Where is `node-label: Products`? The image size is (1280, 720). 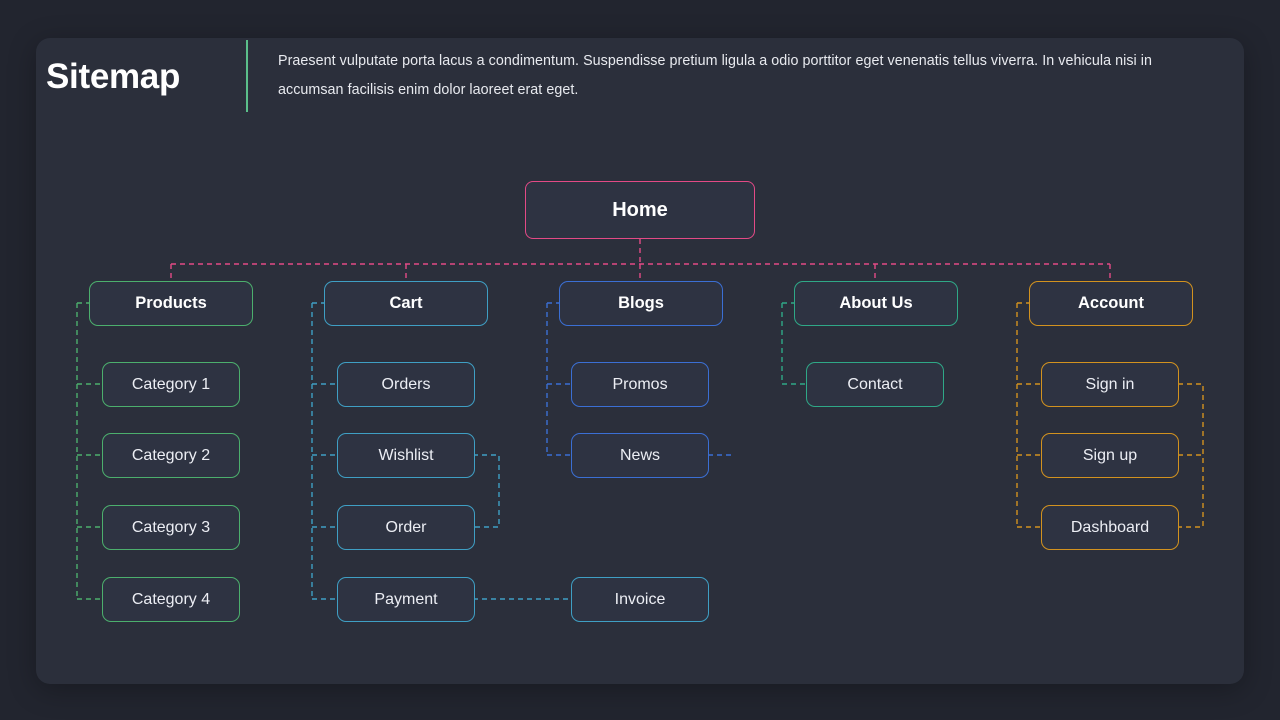 node-label: Products is located at coordinates (171, 303).